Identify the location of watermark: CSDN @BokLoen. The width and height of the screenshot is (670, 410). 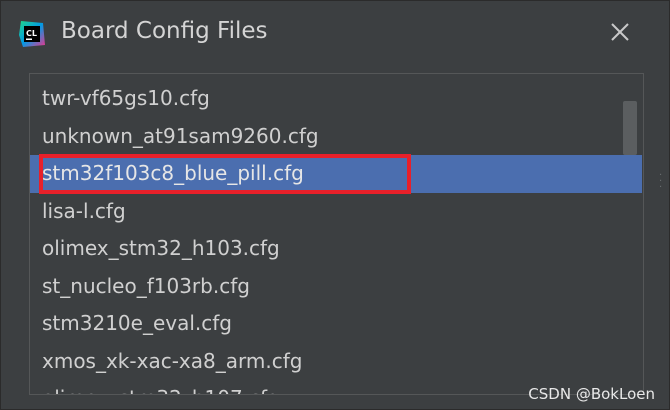
(591, 394).